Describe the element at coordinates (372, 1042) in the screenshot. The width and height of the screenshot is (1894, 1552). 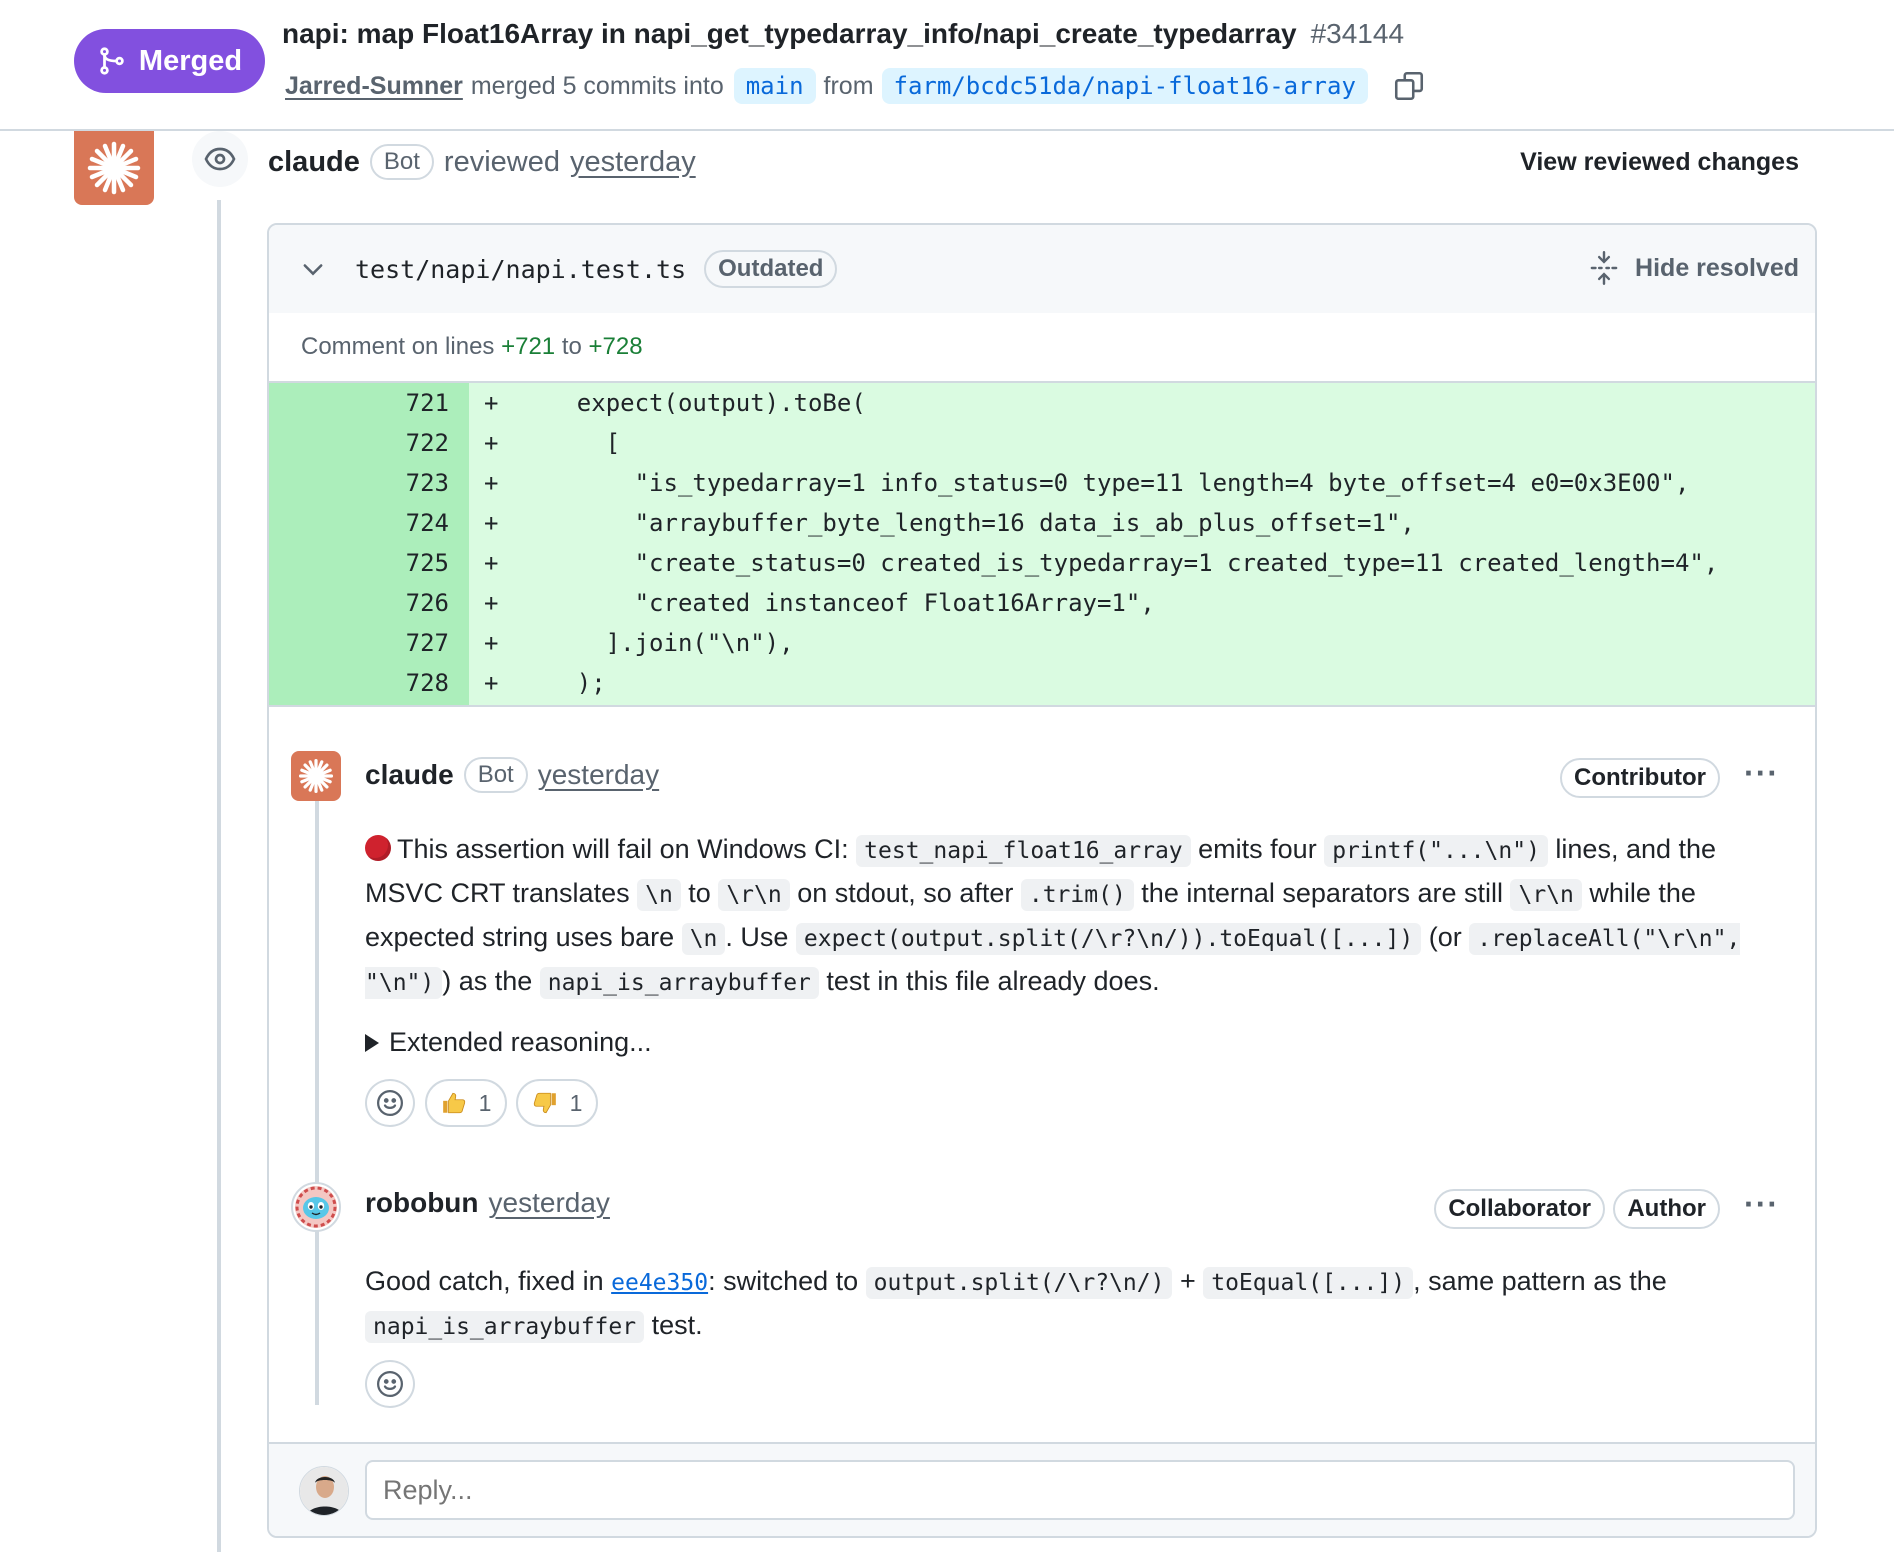
I see `triangle-right-icon` at that location.